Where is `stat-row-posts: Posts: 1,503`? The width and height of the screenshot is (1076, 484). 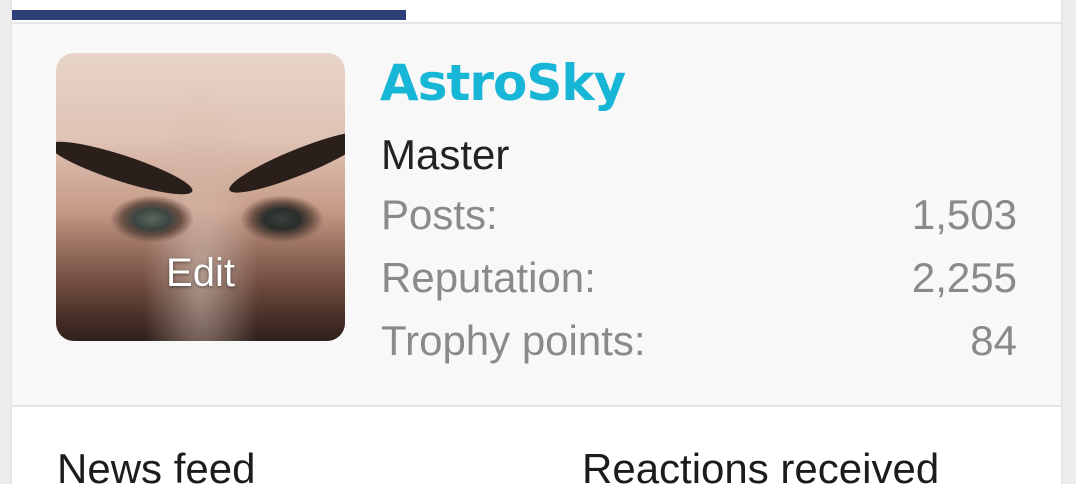 stat-row-posts: Posts: 1,503 is located at coordinates (699, 216).